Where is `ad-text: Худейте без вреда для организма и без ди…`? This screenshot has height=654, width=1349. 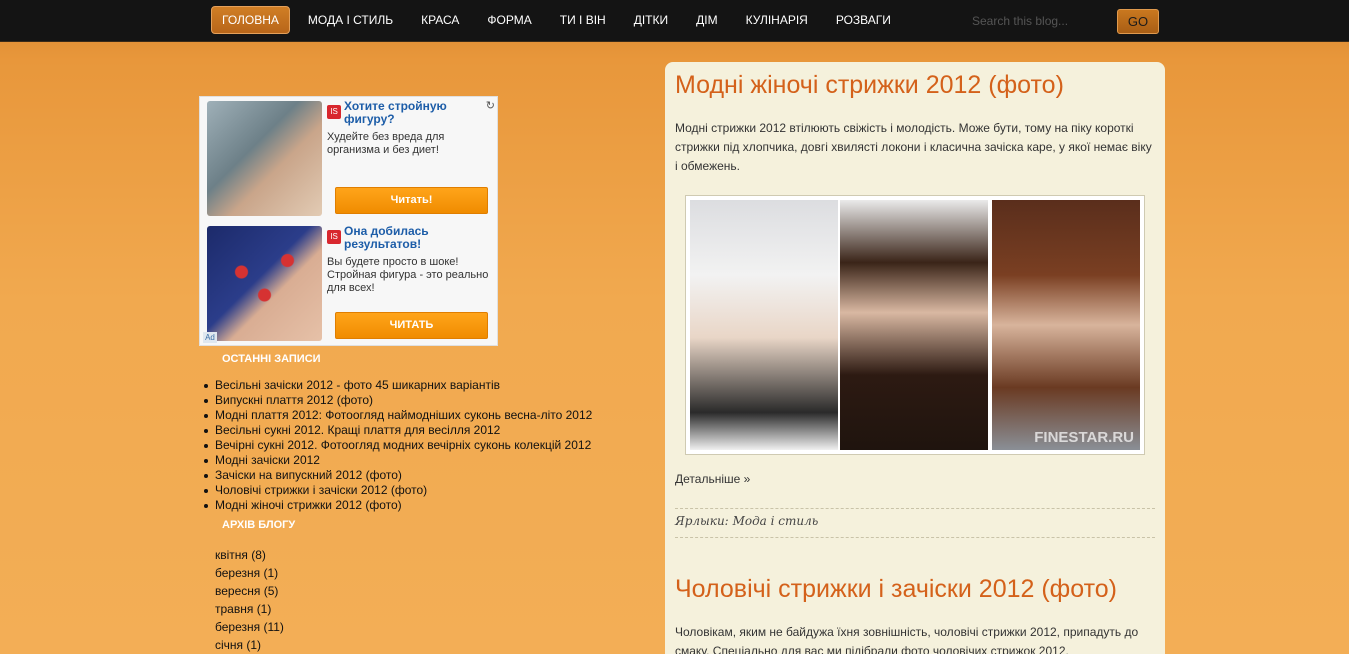 ad-text: Худейте без вреда для организма и без ди… is located at coordinates (386, 143).